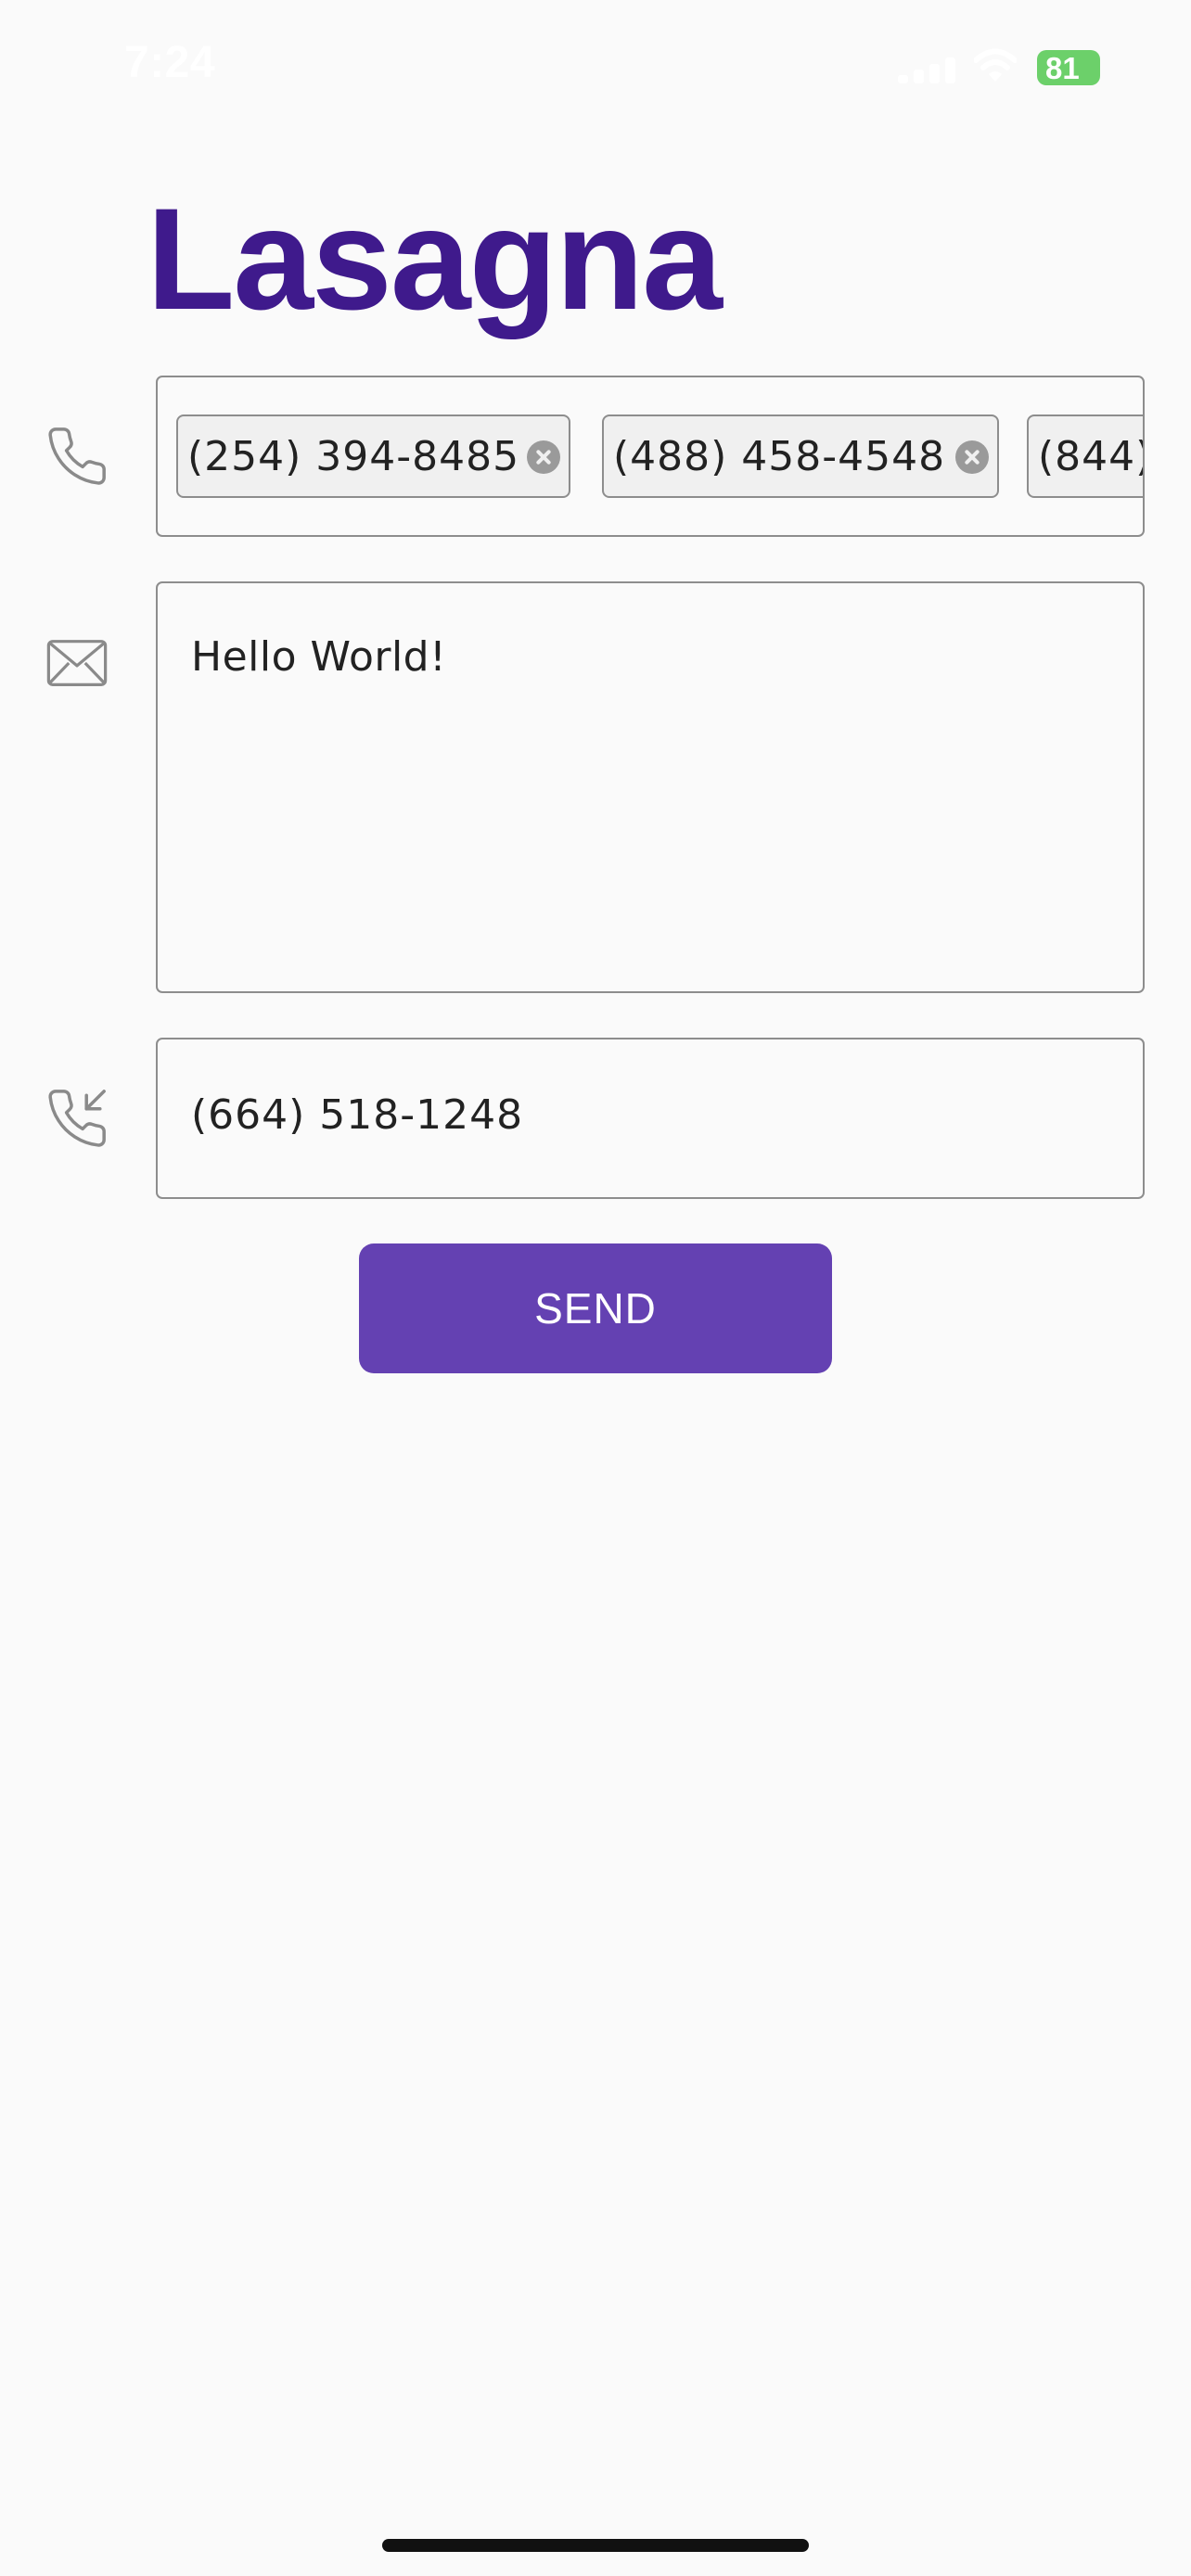 This screenshot has height=2576, width=1191. What do you see at coordinates (77, 1118) in the screenshot?
I see `incoming-call-icon` at bounding box center [77, 1118].